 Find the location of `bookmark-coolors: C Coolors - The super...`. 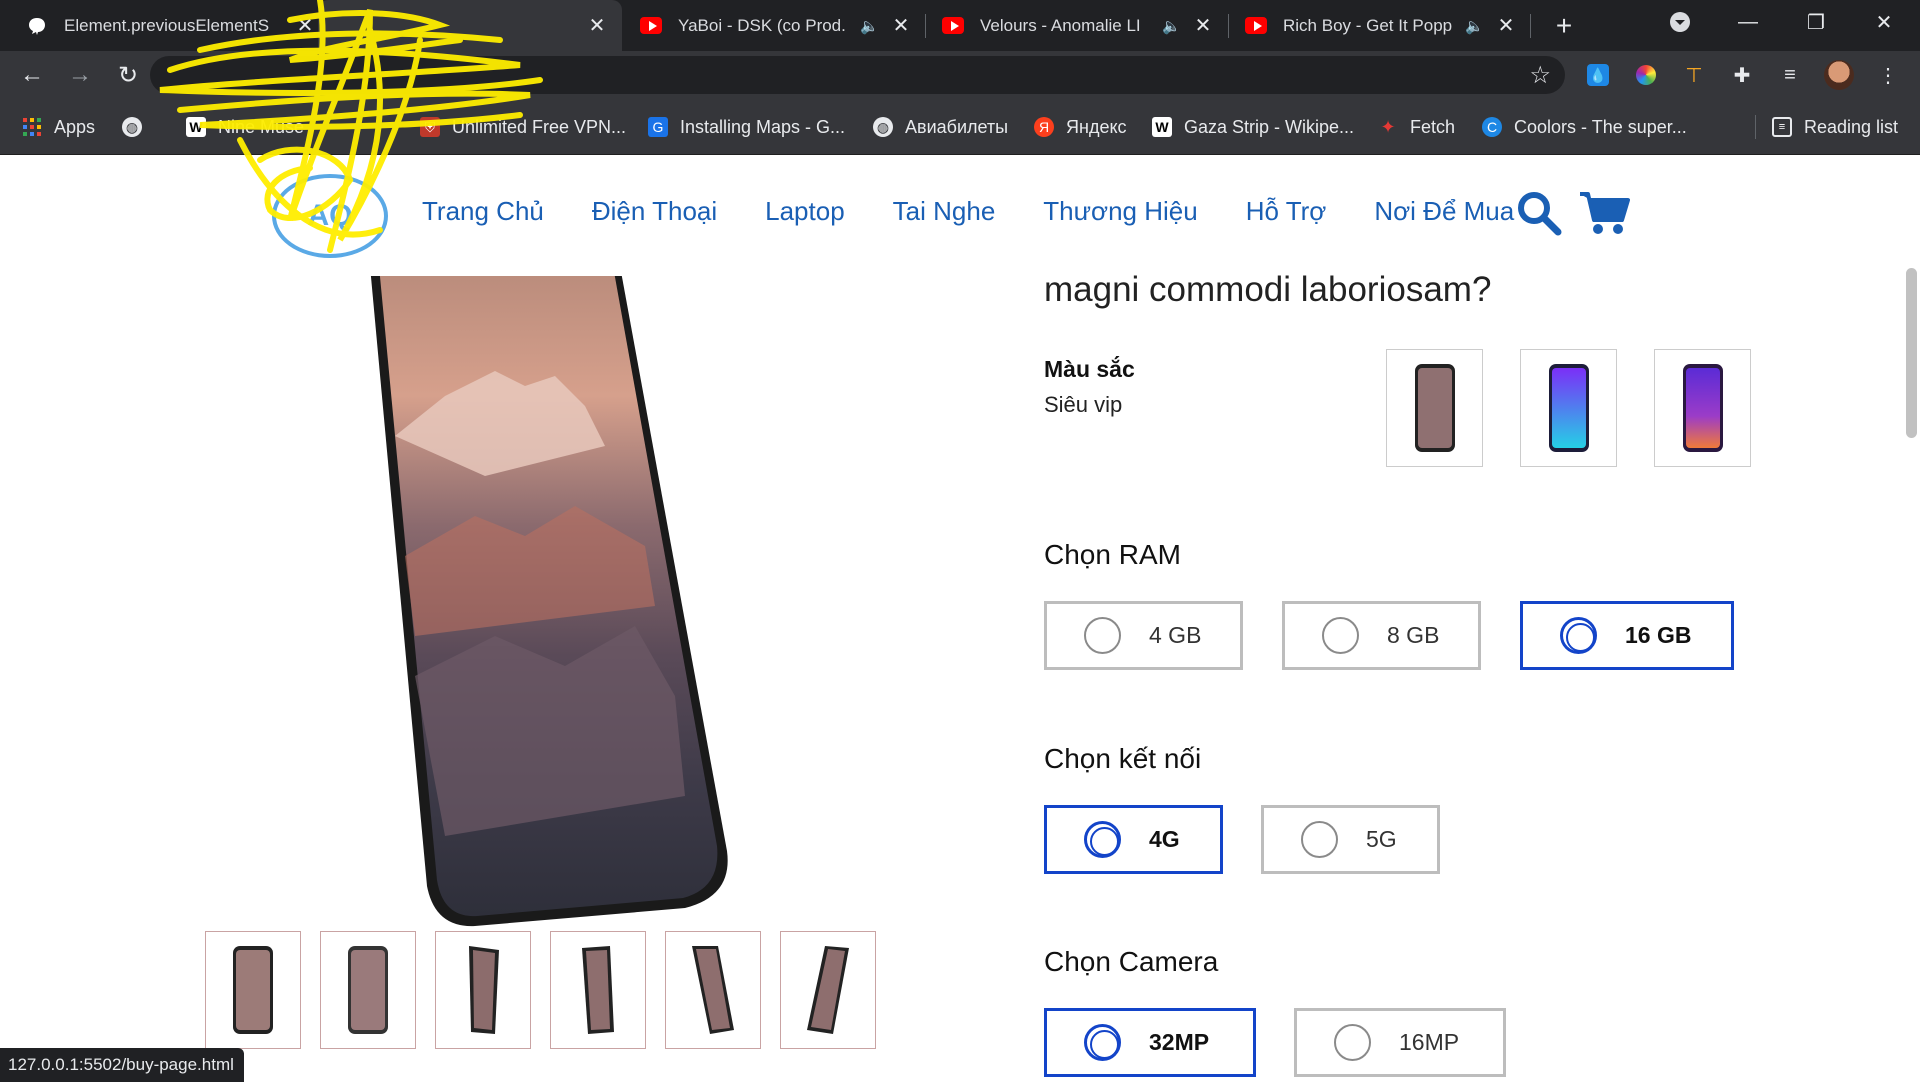

bookmark-coolors: C Coolors - The super... is located at coordinates (1584, 127).